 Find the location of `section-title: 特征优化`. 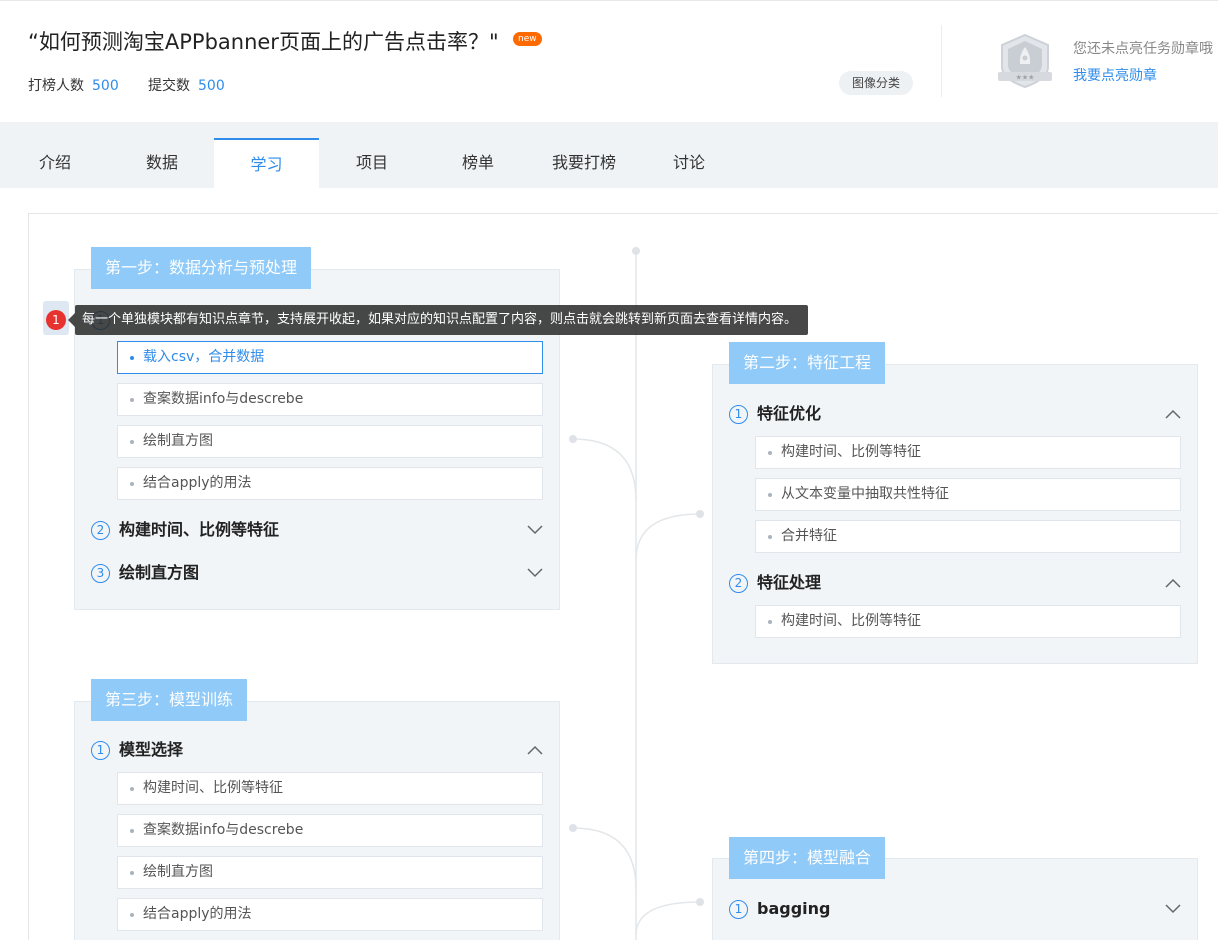

section-title: 特征优化 is located at coordinates (789, 413).